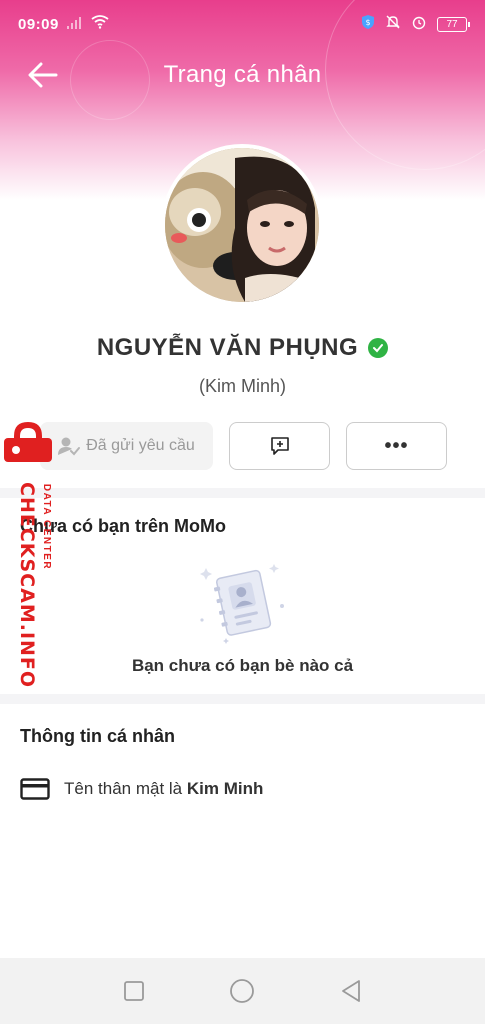  What do you see at coordinates (242, 665) in the screenshot?
I see `empty-friends-text: Bạn chưa có bạn bè nào cả` at bounding box center [242, 665].